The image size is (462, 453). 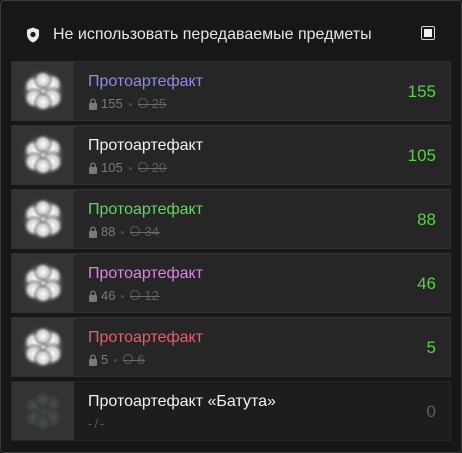 What do you see at coordinates (231, 91) in the screenshot?
I see `item-row: Протоартефакт 155 25 155` at bounding box center [231, 91].